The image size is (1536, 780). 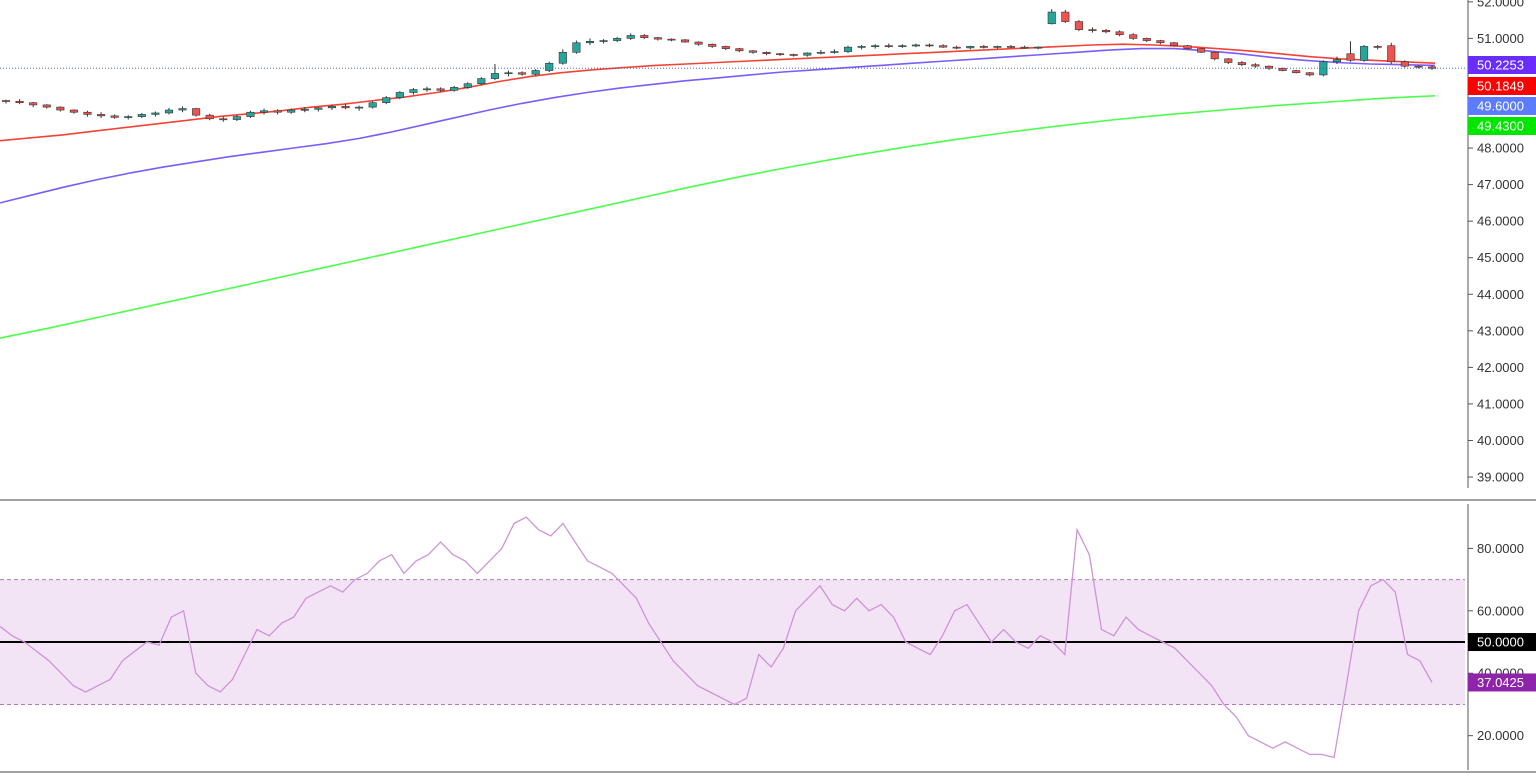 What do you see at coordinates (1502, 642) in the screenshot?
I see `rsi-tag: 50.0000` at bounding box center [1502, 642].